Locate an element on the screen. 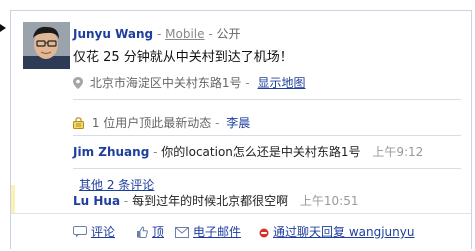  email-icon is located at coordinates (182, 234).